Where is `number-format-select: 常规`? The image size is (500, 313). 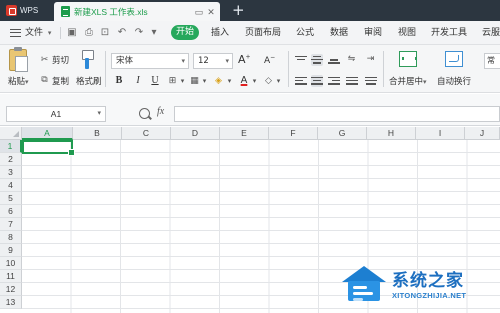 number-format-select: 常规 is located at coordinates (492, 61).